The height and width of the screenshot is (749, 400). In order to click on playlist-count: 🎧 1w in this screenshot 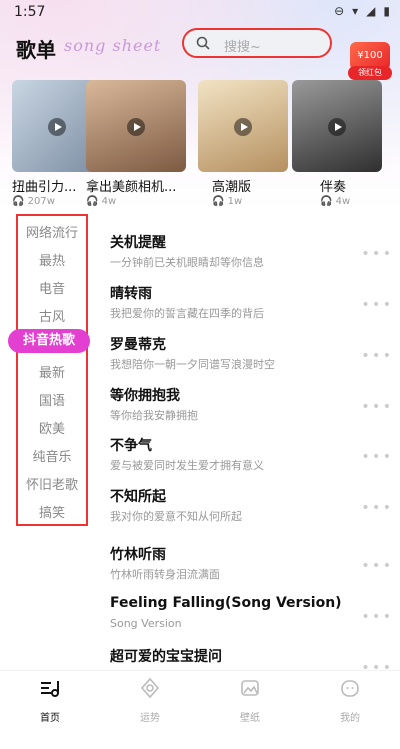, I will do `click(227, 201)`.